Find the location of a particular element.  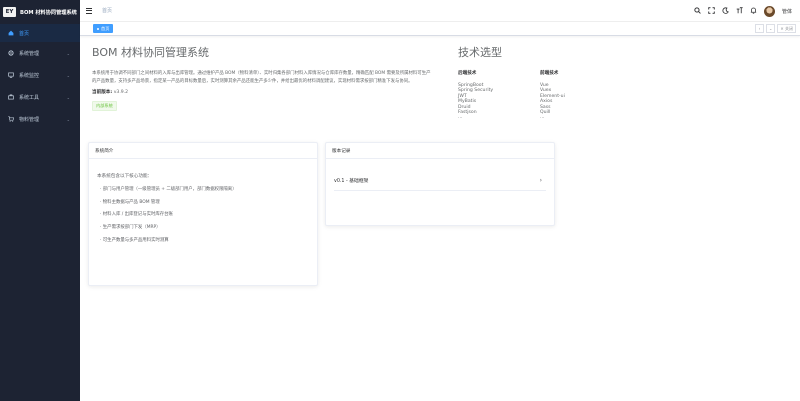

sidebar-item-label: 系统工具 is located at coordinates (29, 97).